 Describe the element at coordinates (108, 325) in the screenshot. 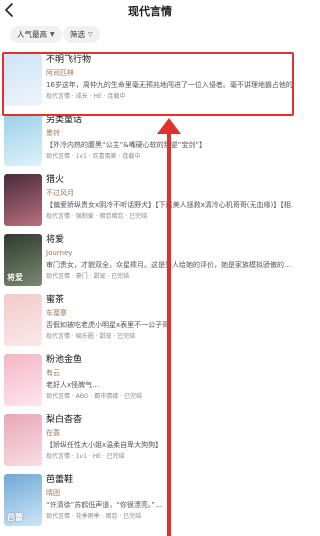

I see `book-description: 否假如被吃老虎小明星x表里不一公子哥` at that location.